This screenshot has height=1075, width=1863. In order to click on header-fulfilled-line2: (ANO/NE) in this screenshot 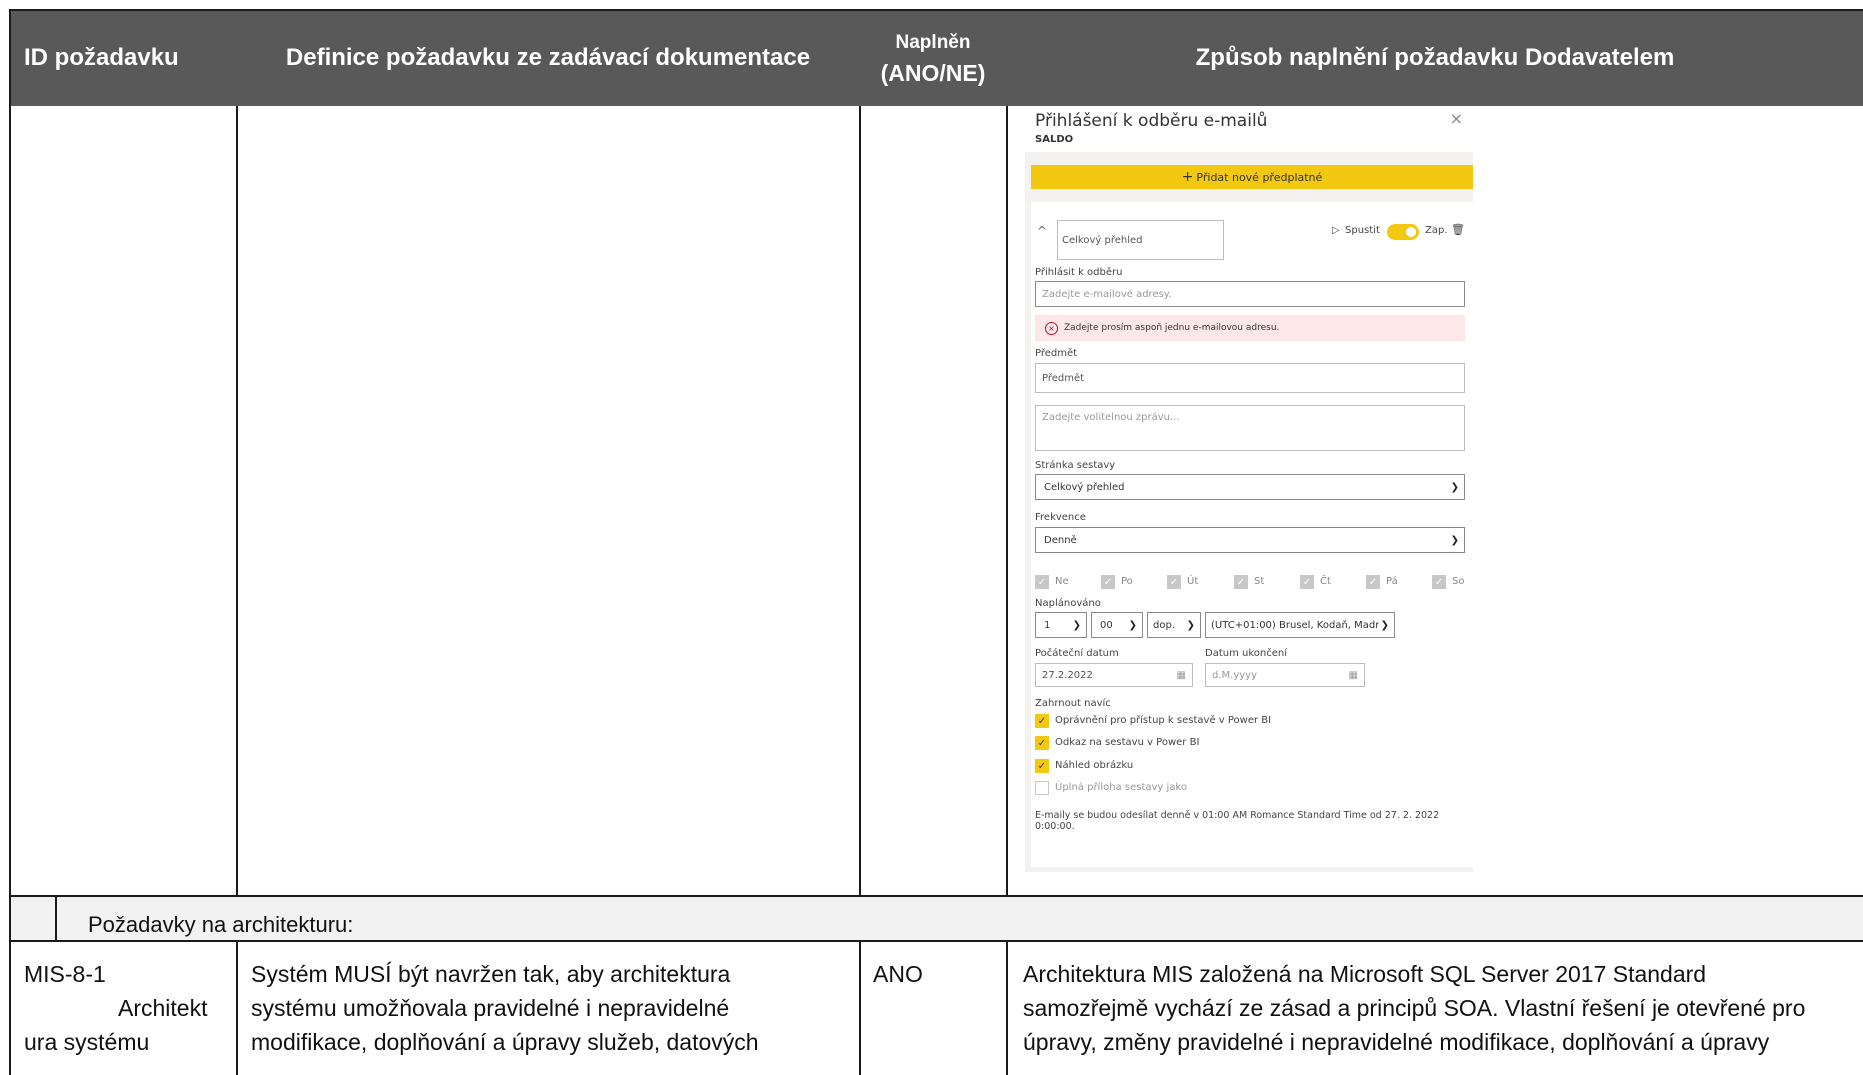, I will do `click(933, 73)`.